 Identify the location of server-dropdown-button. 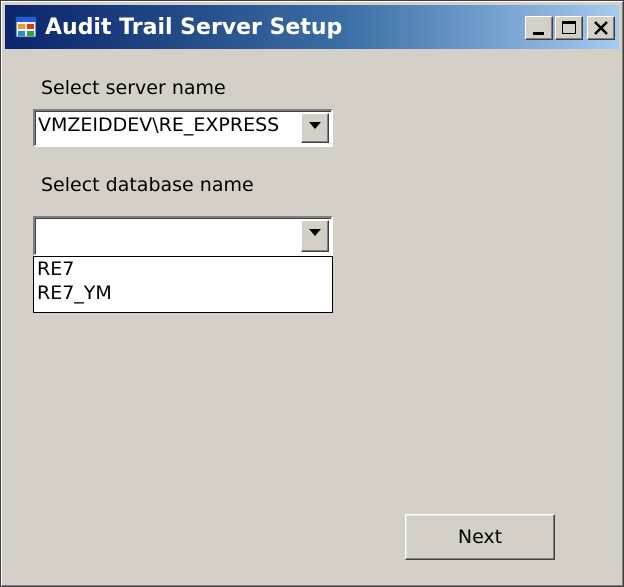
(315, 128).